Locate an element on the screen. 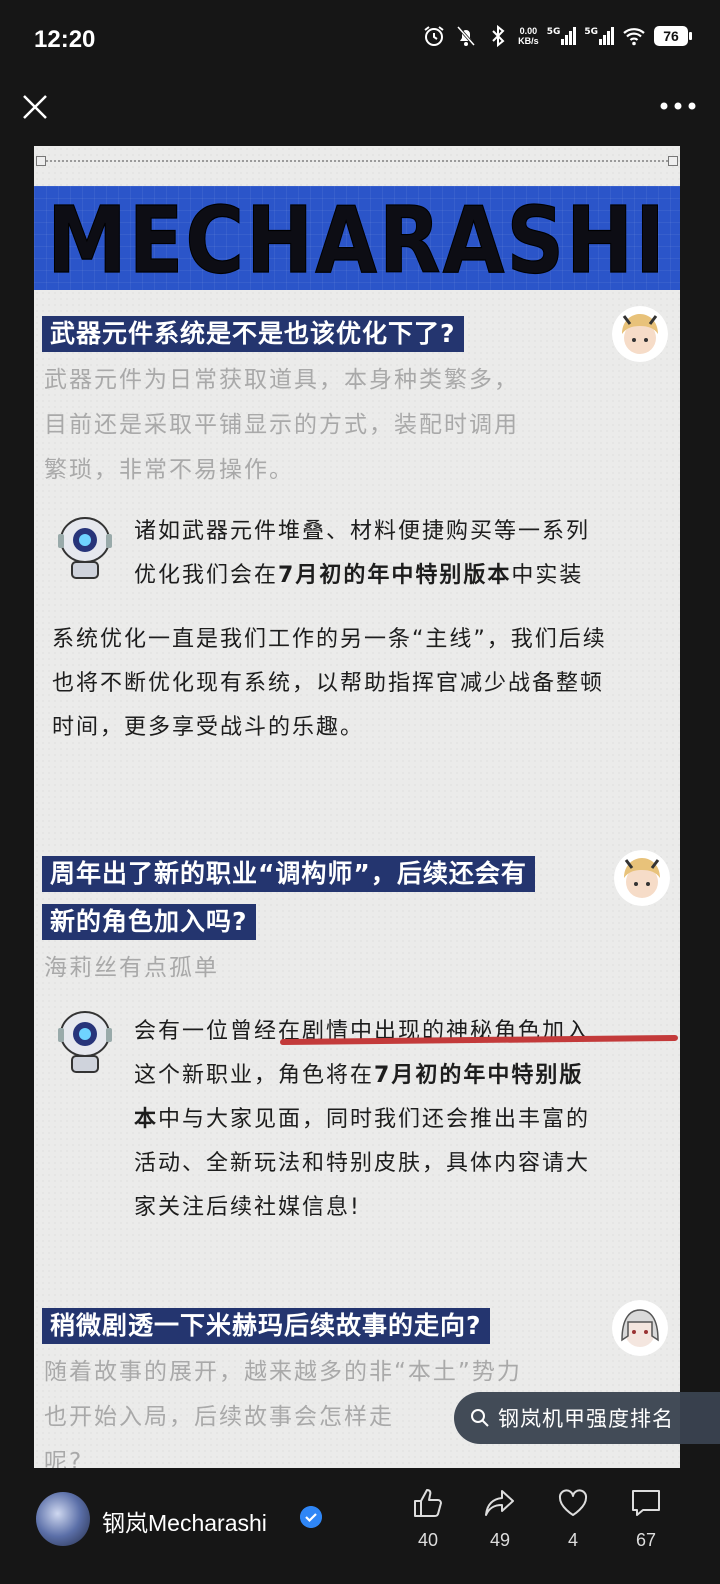 This screenshot has width=720, height=1584. title-banner: MECHARASHI is located at coordinates (357, 240).